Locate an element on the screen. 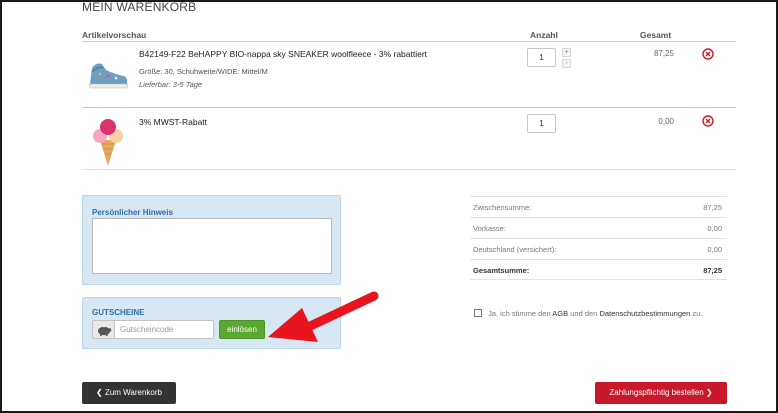  totals-label: Deutschland (versichert): is located at coordinates (515, 249).